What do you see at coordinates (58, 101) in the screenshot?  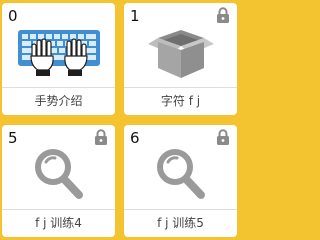 I see `lesson-label: 手势介绍` at bounding box center [58, 101].